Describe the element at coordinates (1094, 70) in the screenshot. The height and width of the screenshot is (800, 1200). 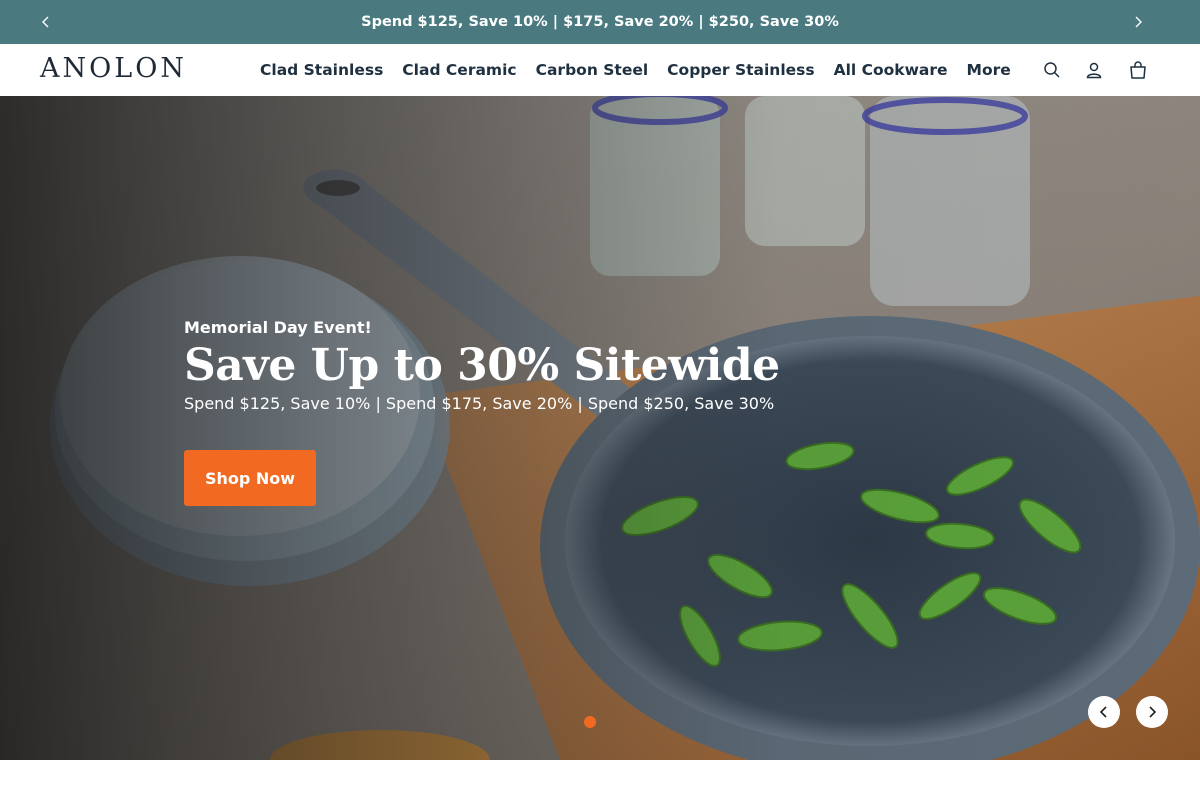
I see `account-icon` at that location.